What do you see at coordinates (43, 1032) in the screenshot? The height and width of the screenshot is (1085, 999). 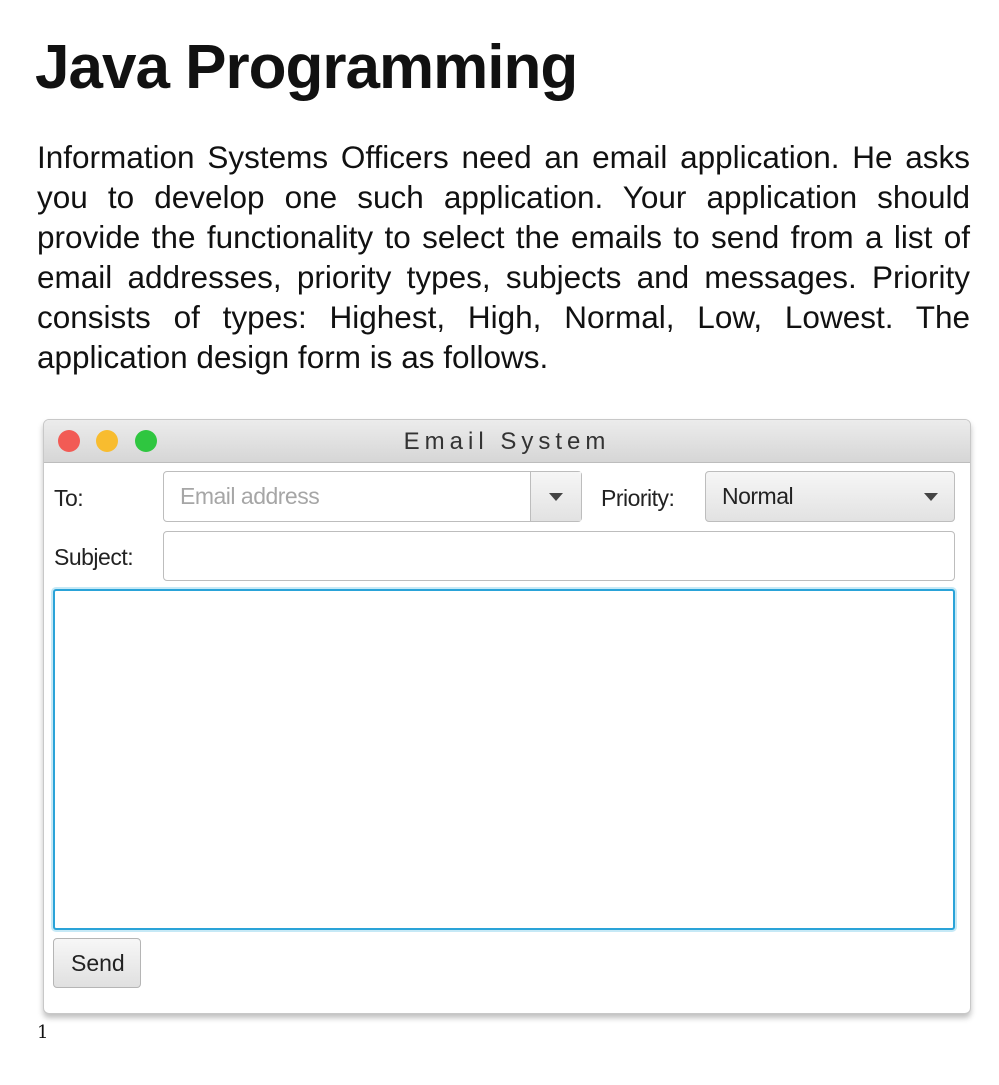 I see `page-number: 1` at bounding box center [43, 1032].